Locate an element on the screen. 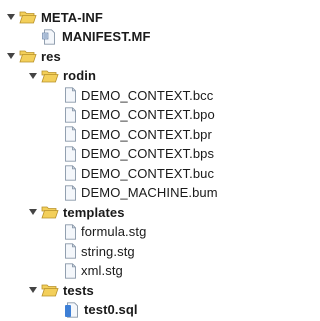 This screenshot has width=320, height=321. tree-item-label: DEMO_CONTEXT.bps is located at coordinates (148, 153).